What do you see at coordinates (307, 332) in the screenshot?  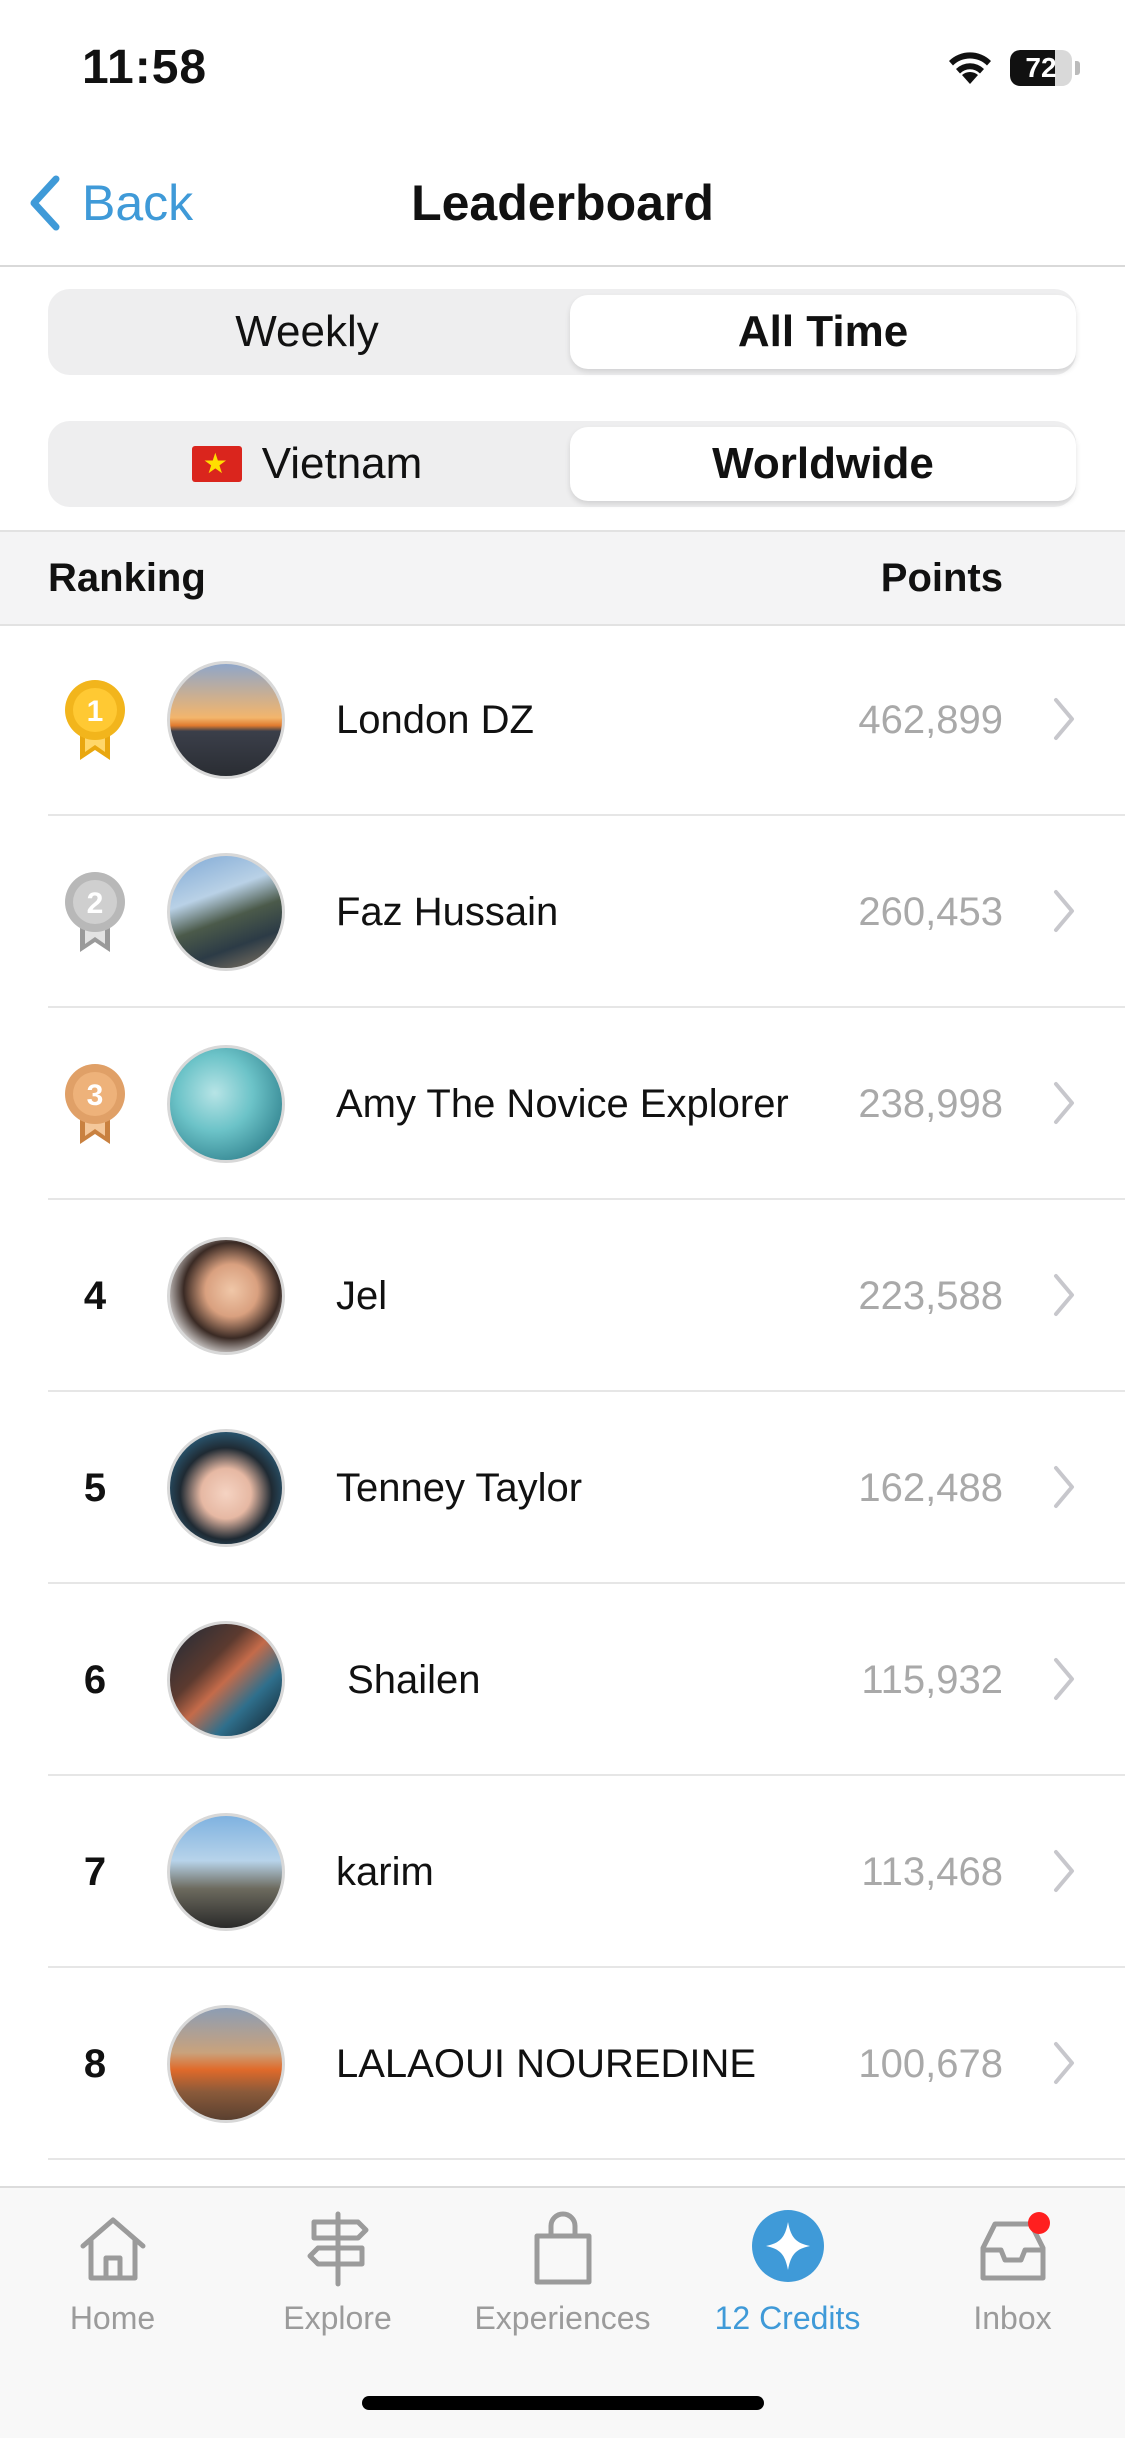 I see `segment-weekly: Weekly` at bounding box center [307, 332].